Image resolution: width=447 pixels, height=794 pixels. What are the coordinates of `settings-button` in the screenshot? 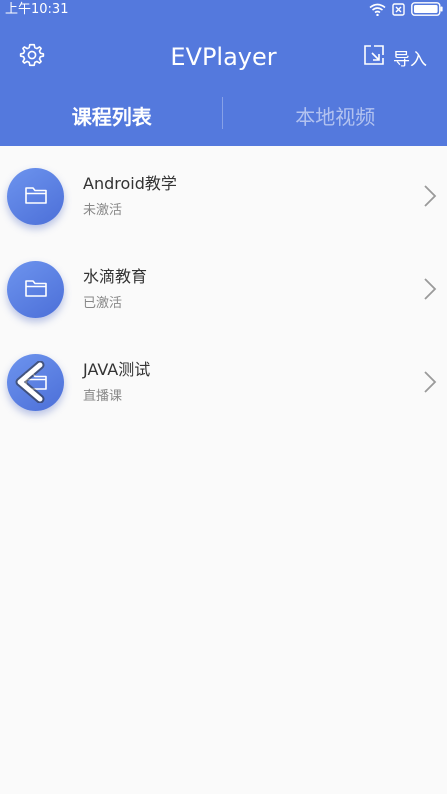 It's located at (32, 57).